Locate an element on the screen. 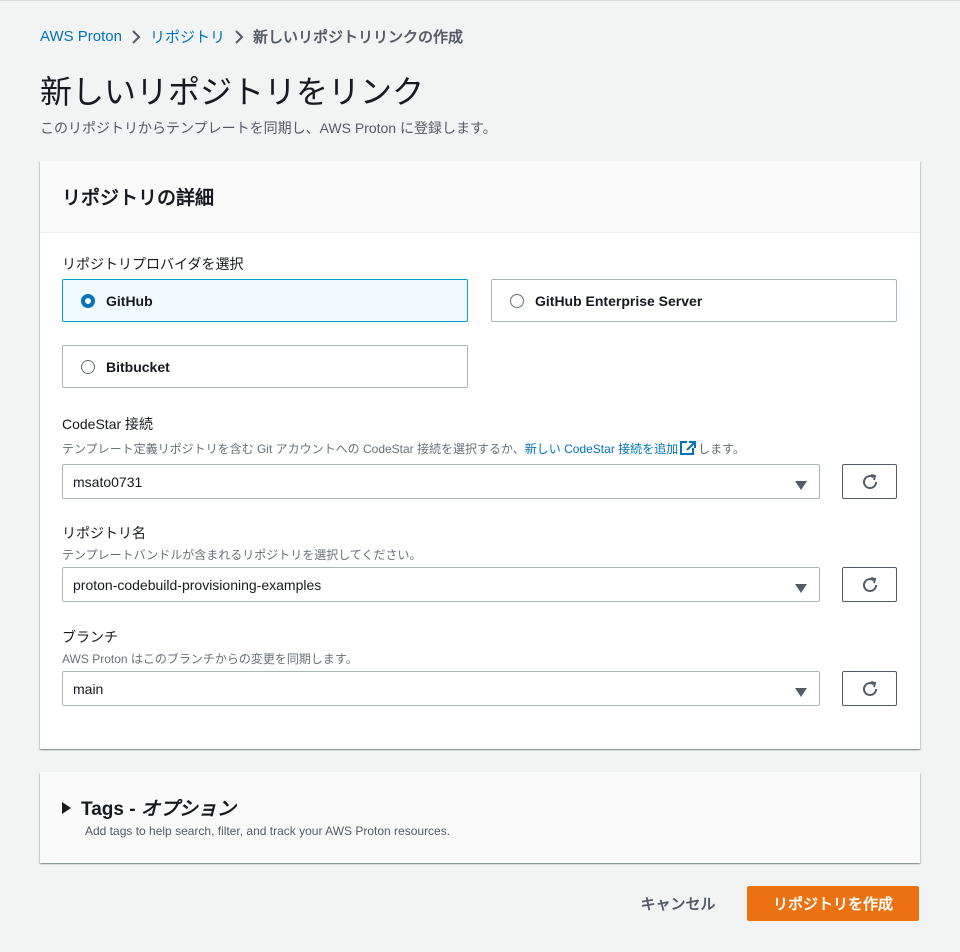 The height and width of the screenshot is (952, 960). provider-option-label: GitHub is located at coordinates (129, 300).